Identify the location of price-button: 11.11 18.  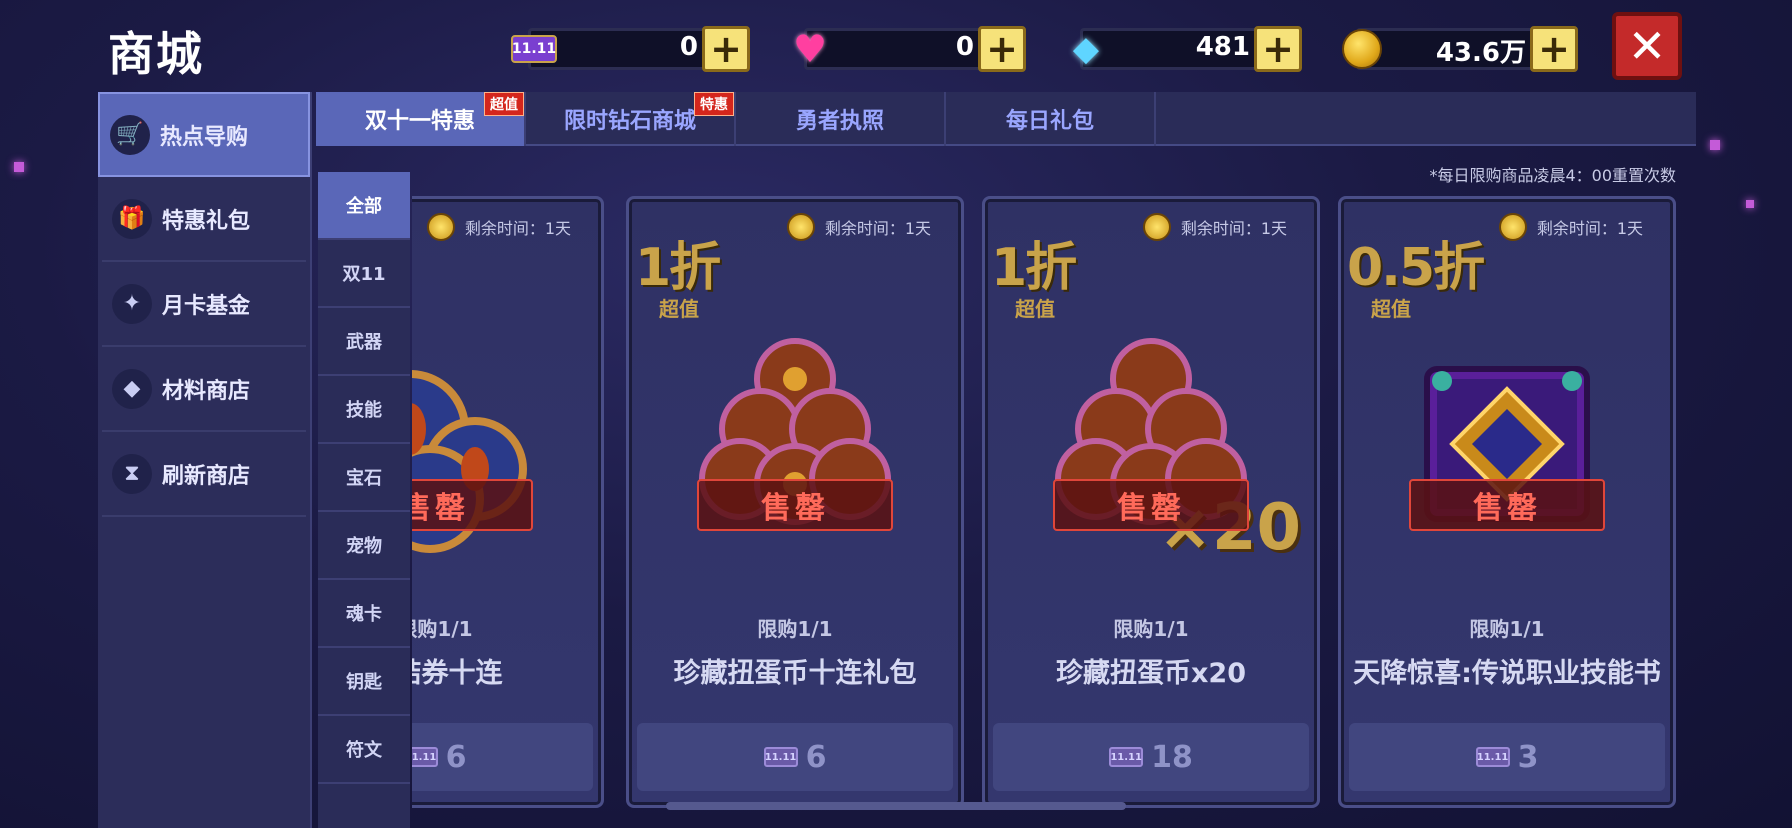
(1151, 757).